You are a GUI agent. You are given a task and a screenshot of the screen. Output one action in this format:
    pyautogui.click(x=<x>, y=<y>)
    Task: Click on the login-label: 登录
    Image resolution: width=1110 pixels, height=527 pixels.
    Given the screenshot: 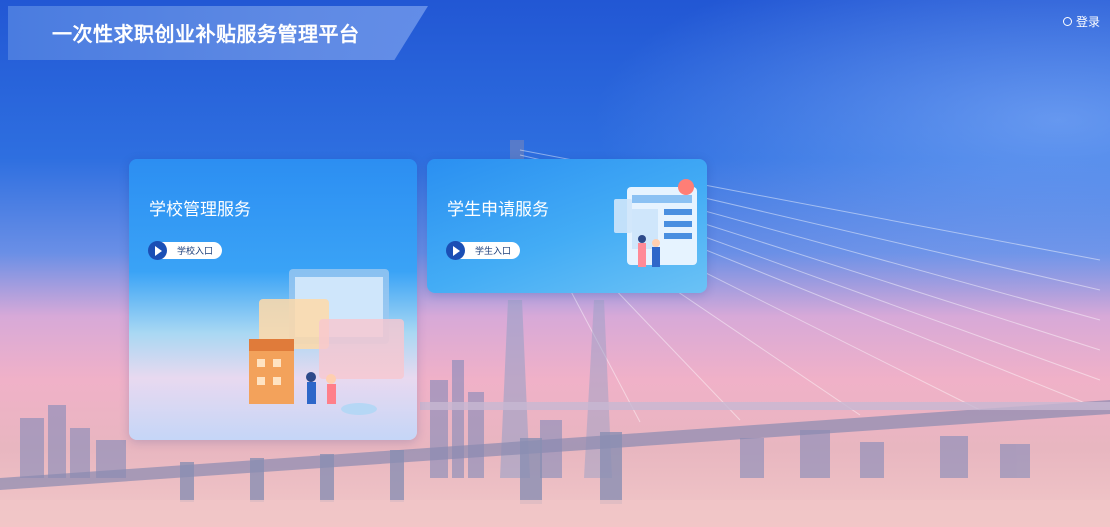 What is the action you would take?
    pyautogui.click(x=1087, y=22)
    